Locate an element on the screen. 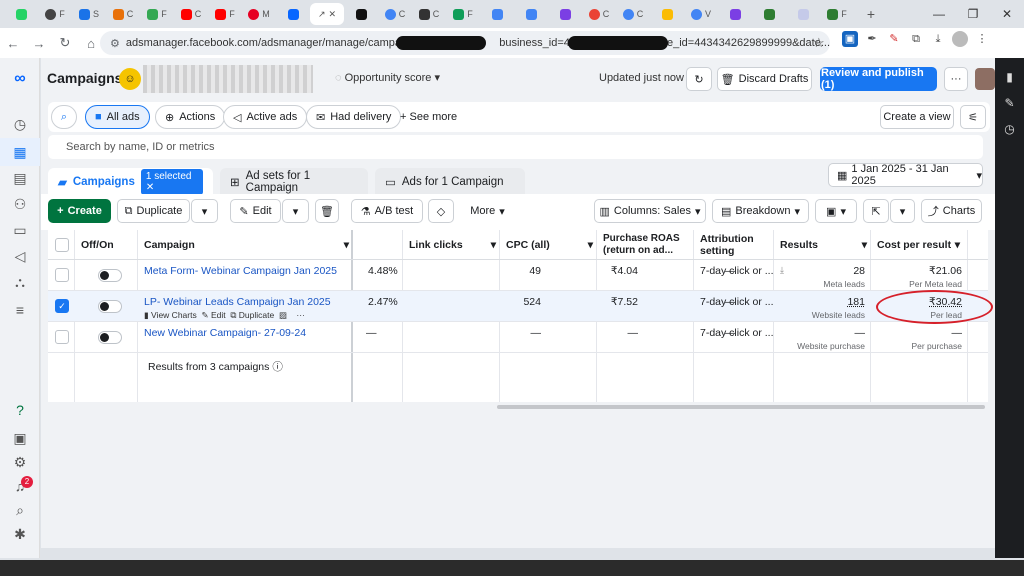  profile-icon is located at coordinates (960, 39).